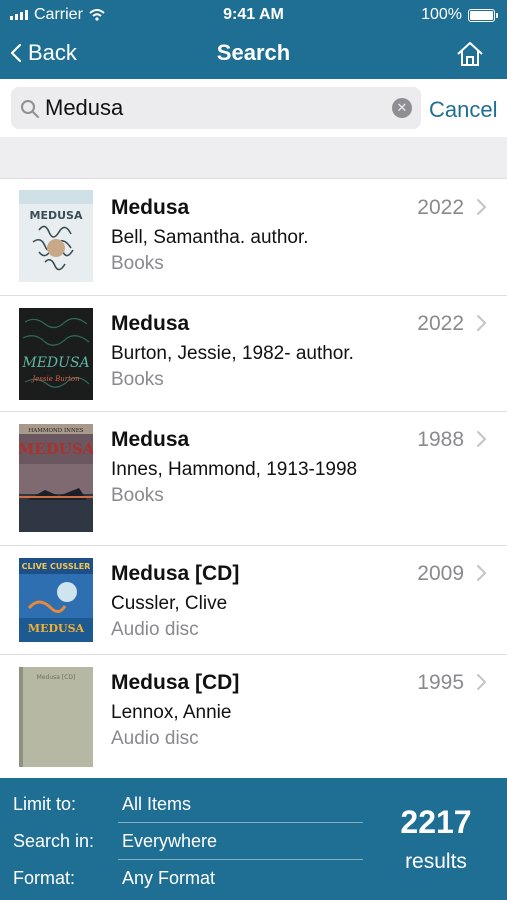  What do you see at coordinates (169, 841) in the screenshot?
I see `searchin-value: Everywhere` at bounding box center [169, 841].